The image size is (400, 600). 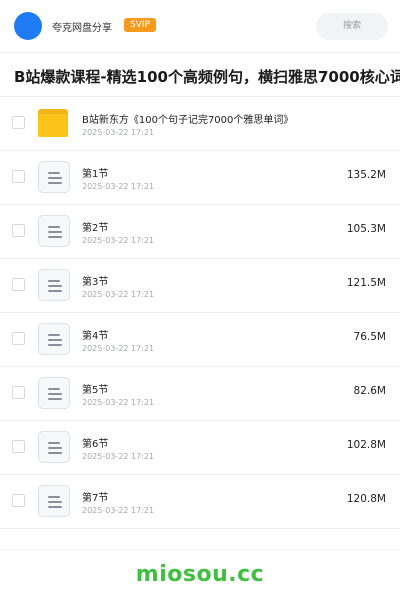 What do you see at coordinates (200, 448) in the screenshot?
I see `list-item: 第6节 2025-03-22 17:21 102.8M` at bounding box center [200, 448].